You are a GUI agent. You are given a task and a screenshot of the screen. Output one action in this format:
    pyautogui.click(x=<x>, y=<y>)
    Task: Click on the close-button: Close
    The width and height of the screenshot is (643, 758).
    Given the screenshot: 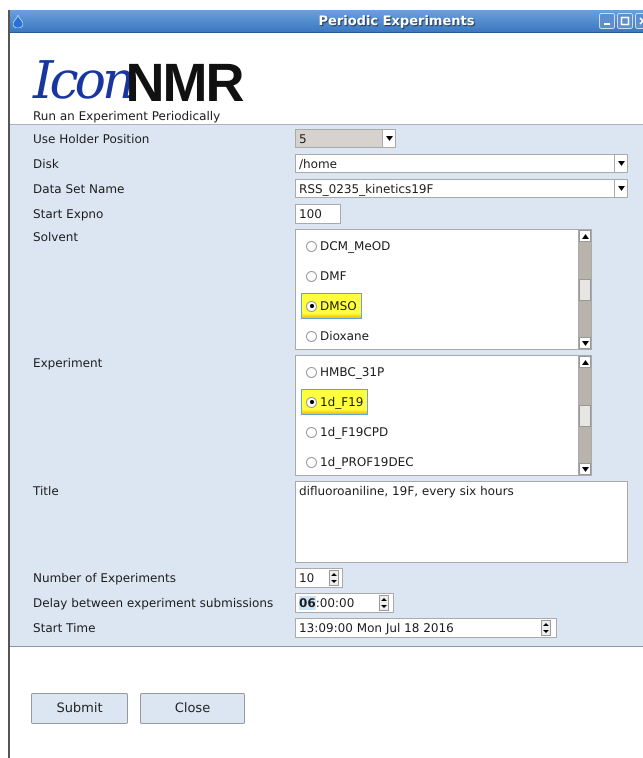 What is the action you would take?
    pyautogui.click(x=192, y=708)
    